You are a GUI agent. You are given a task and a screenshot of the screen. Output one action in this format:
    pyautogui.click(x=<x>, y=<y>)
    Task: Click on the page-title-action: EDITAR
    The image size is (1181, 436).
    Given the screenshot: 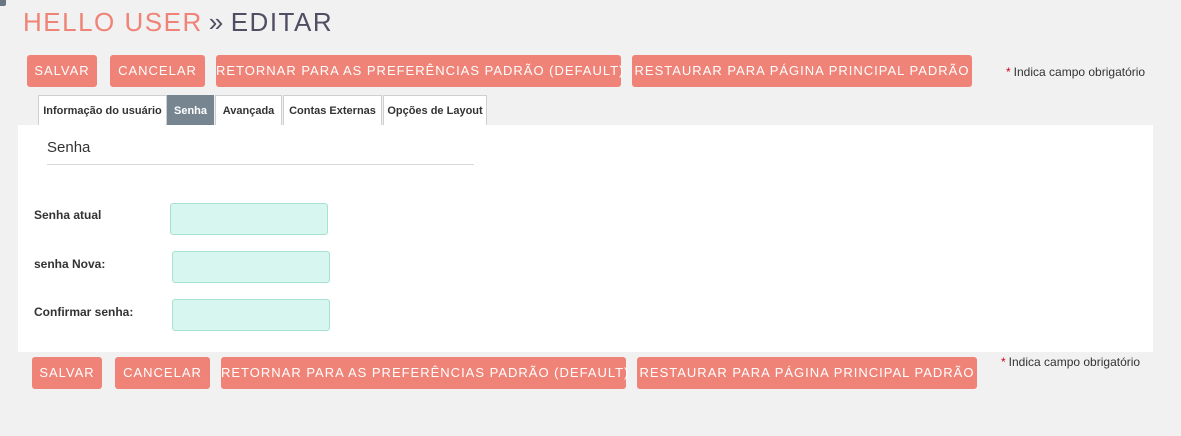 What is the action you would take?
    pyautogui.click(x=282, y=22)
    